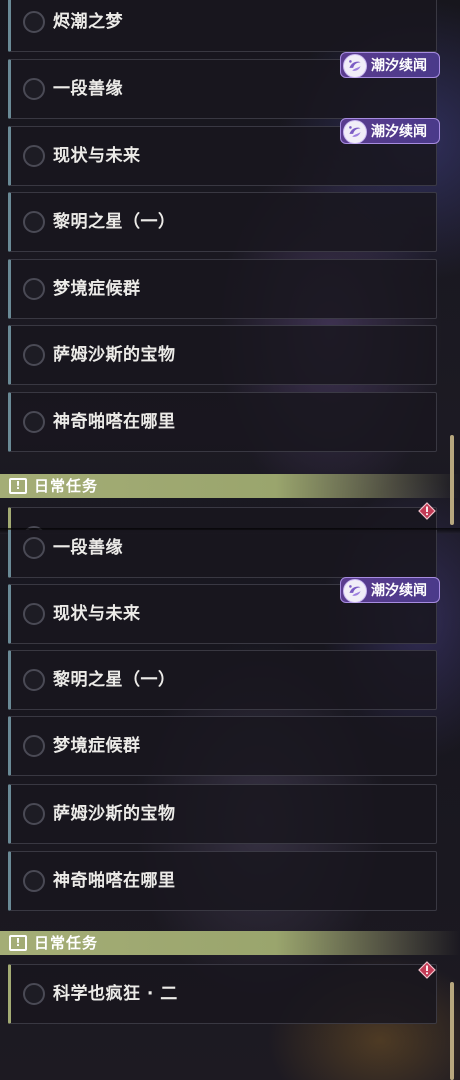  I want to click on quest-title: 烬潮之梦, so click(88, 22).